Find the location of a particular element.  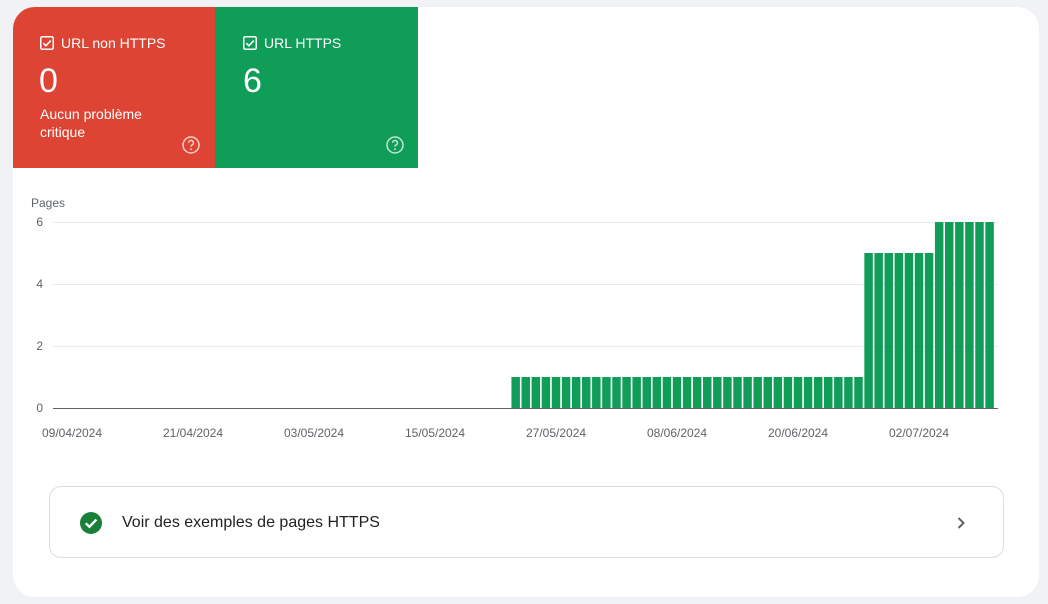

chevron-right-icon is located at coordinates (961, 523).